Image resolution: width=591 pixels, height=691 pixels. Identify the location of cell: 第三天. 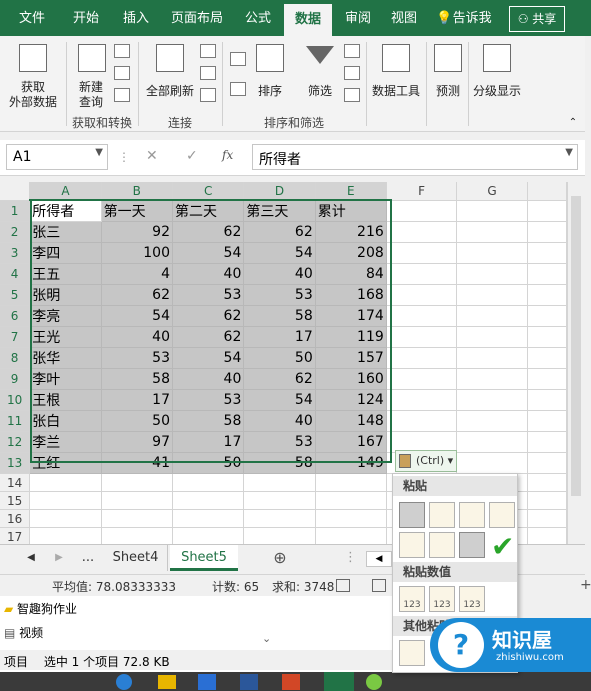
(279, 211).